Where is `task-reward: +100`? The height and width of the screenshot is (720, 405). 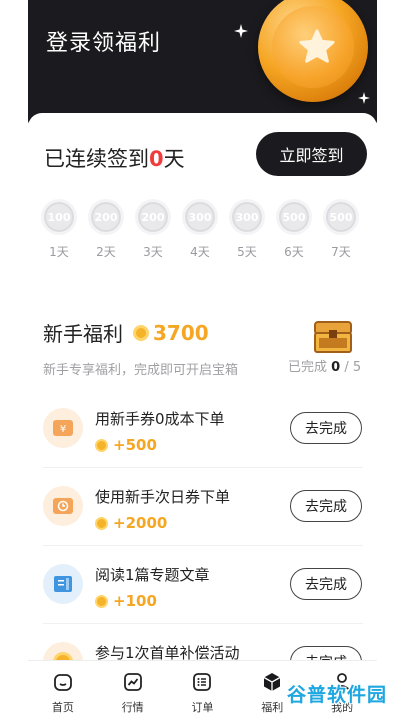 task-reward: +100 is located at coordinates (126, 601).